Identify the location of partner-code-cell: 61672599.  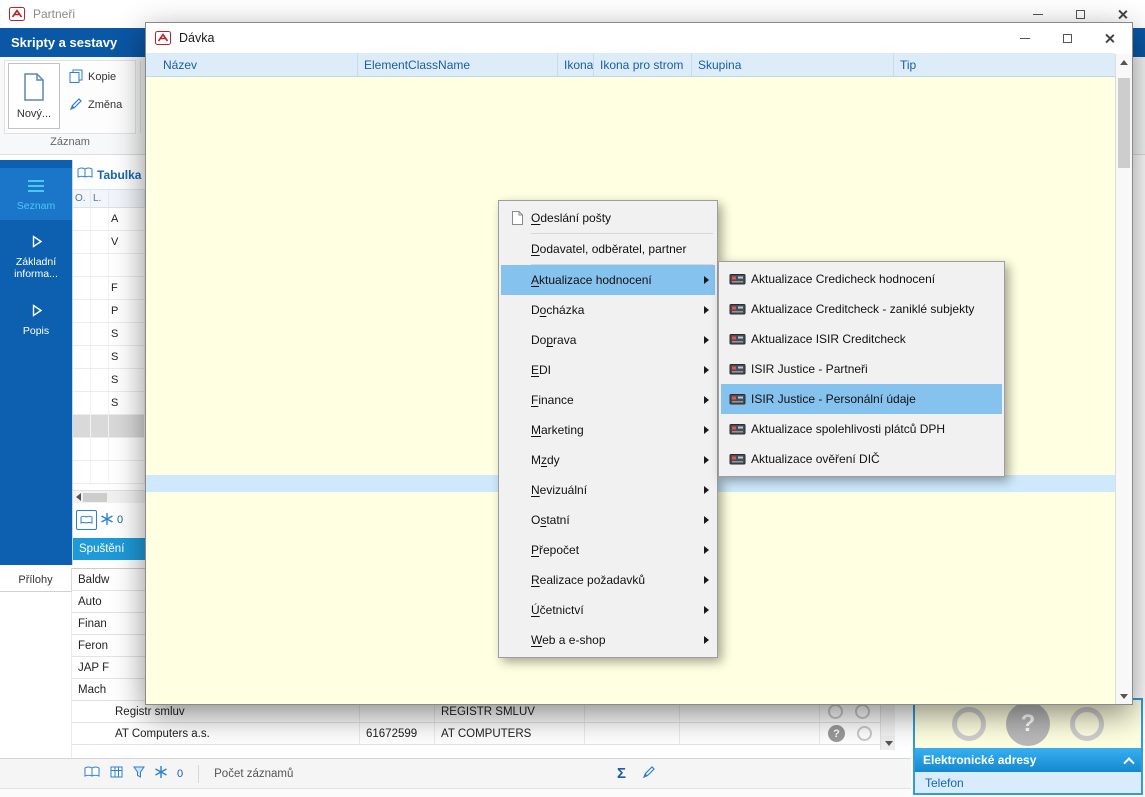
(397, 733).